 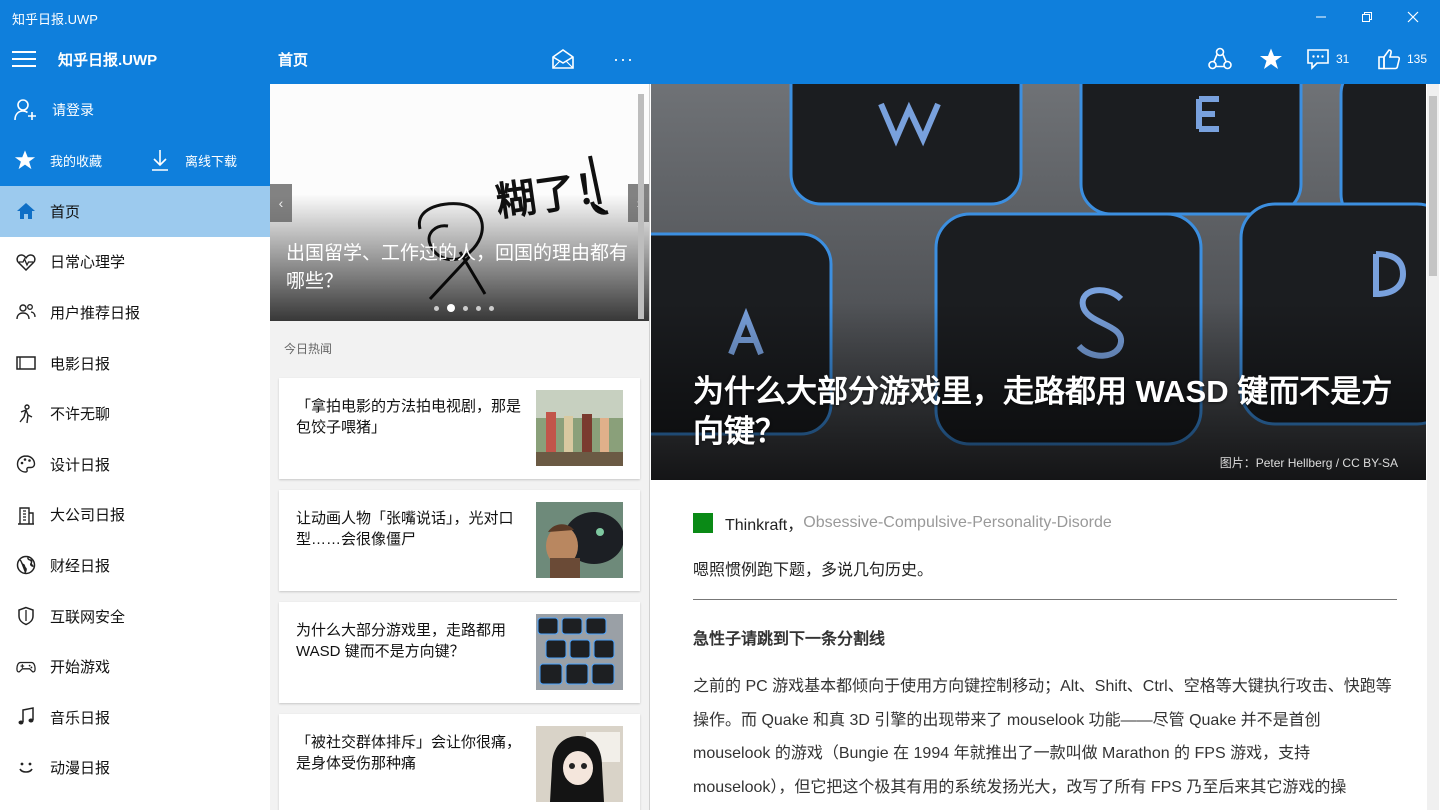 I want to click on story-card: 「被社交群体排斥」会让你很痛，是身体受伤那种痛, so click(x=459, y=762).